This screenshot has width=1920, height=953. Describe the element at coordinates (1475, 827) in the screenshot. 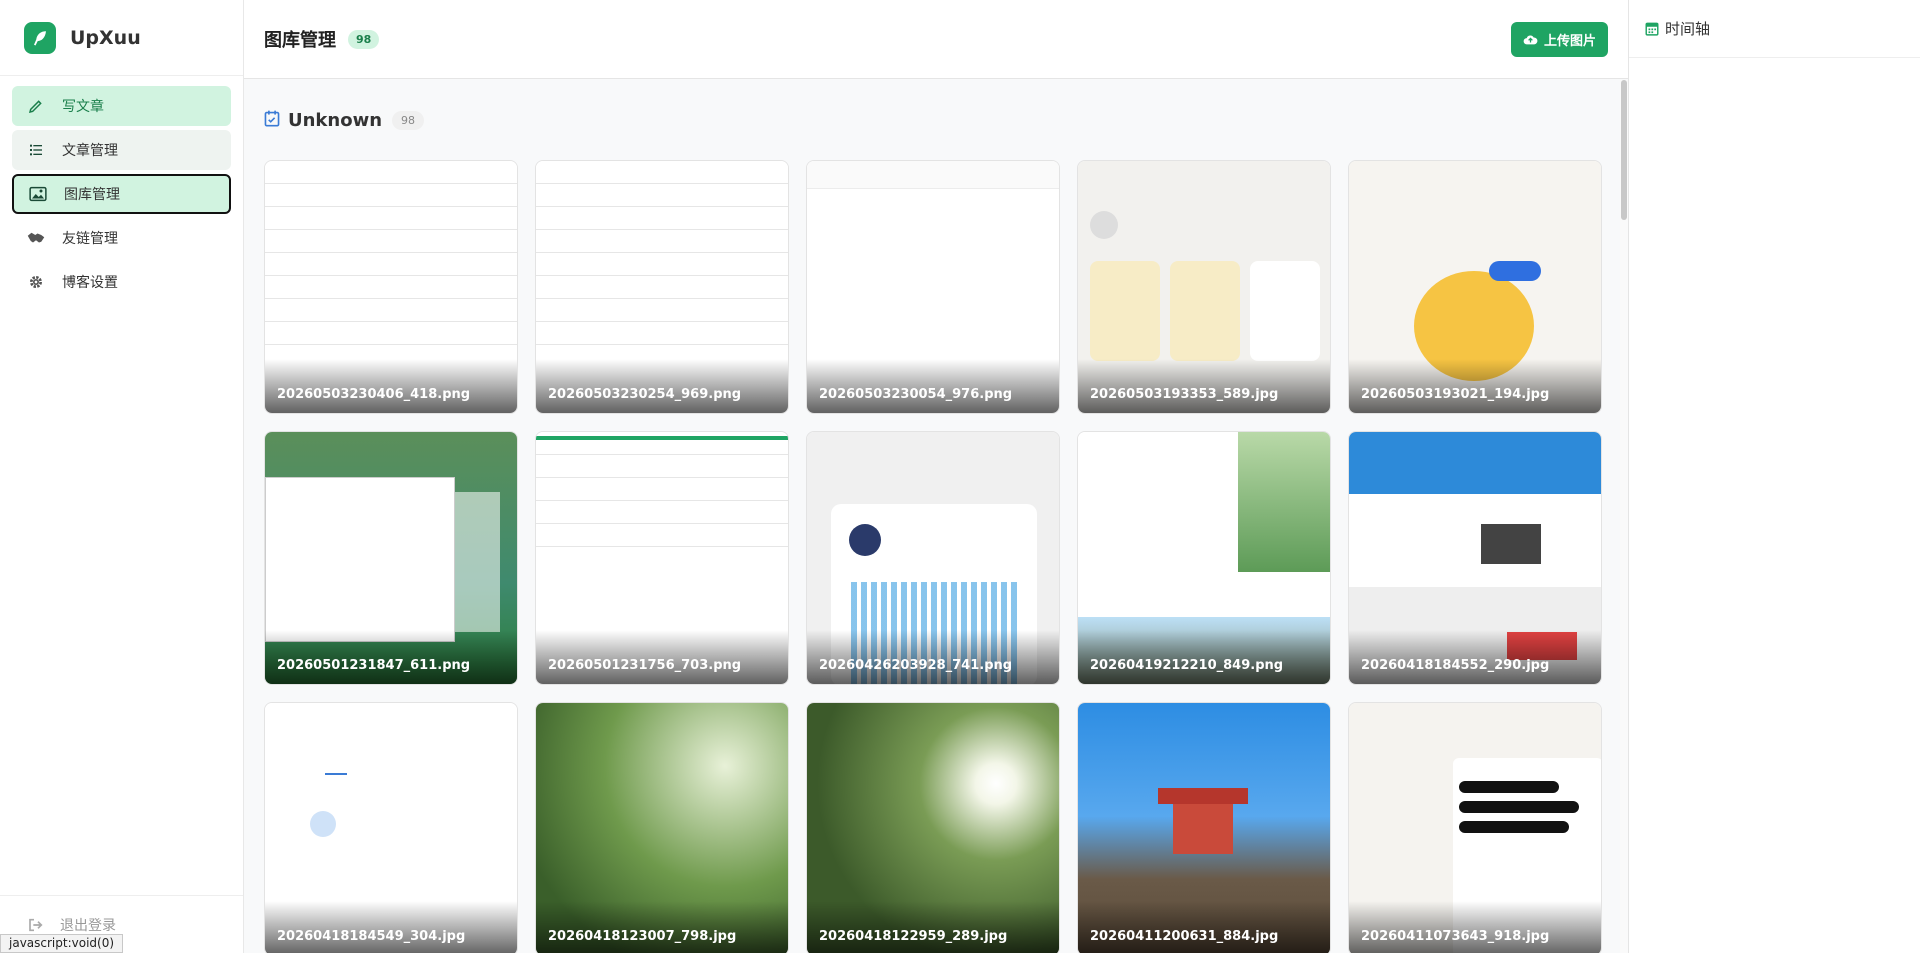

I see `image-card: 20260411073643_918.jpg` at that location.